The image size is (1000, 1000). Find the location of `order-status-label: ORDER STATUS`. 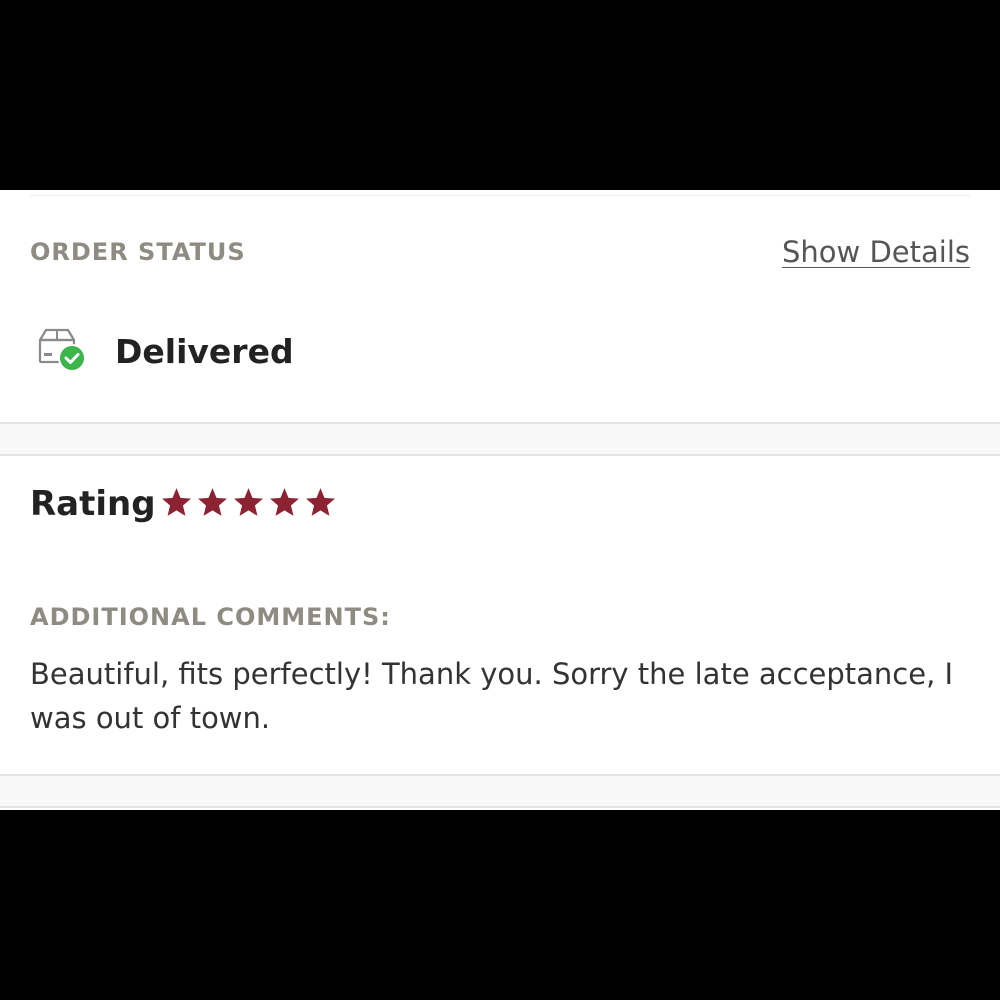

order-status-label: ORDER STATUS is located at coordinates (138, 252).